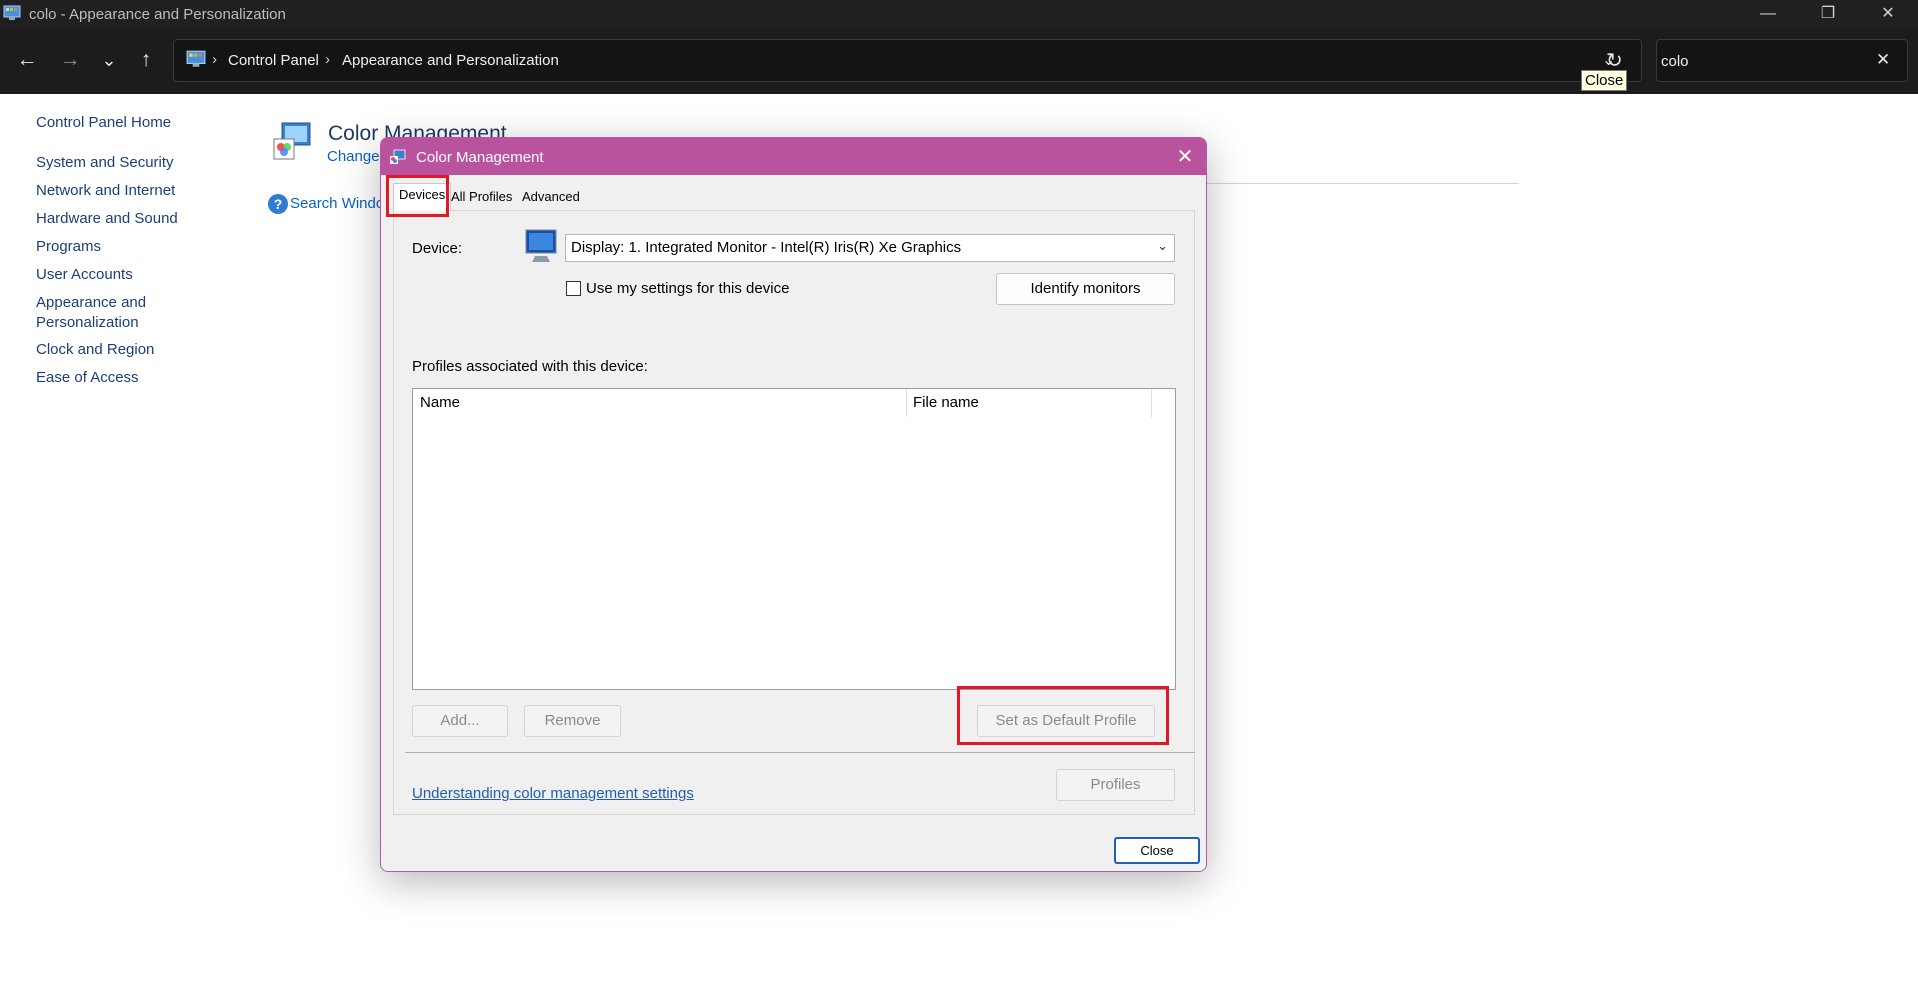 Image resolution: width=1918 pixels, height=997 pixels. What do you see at coordinates (481, 198) in the screenshot?
I see `tab-all-profiles: All Profiles` at bounding box center [481, 198].